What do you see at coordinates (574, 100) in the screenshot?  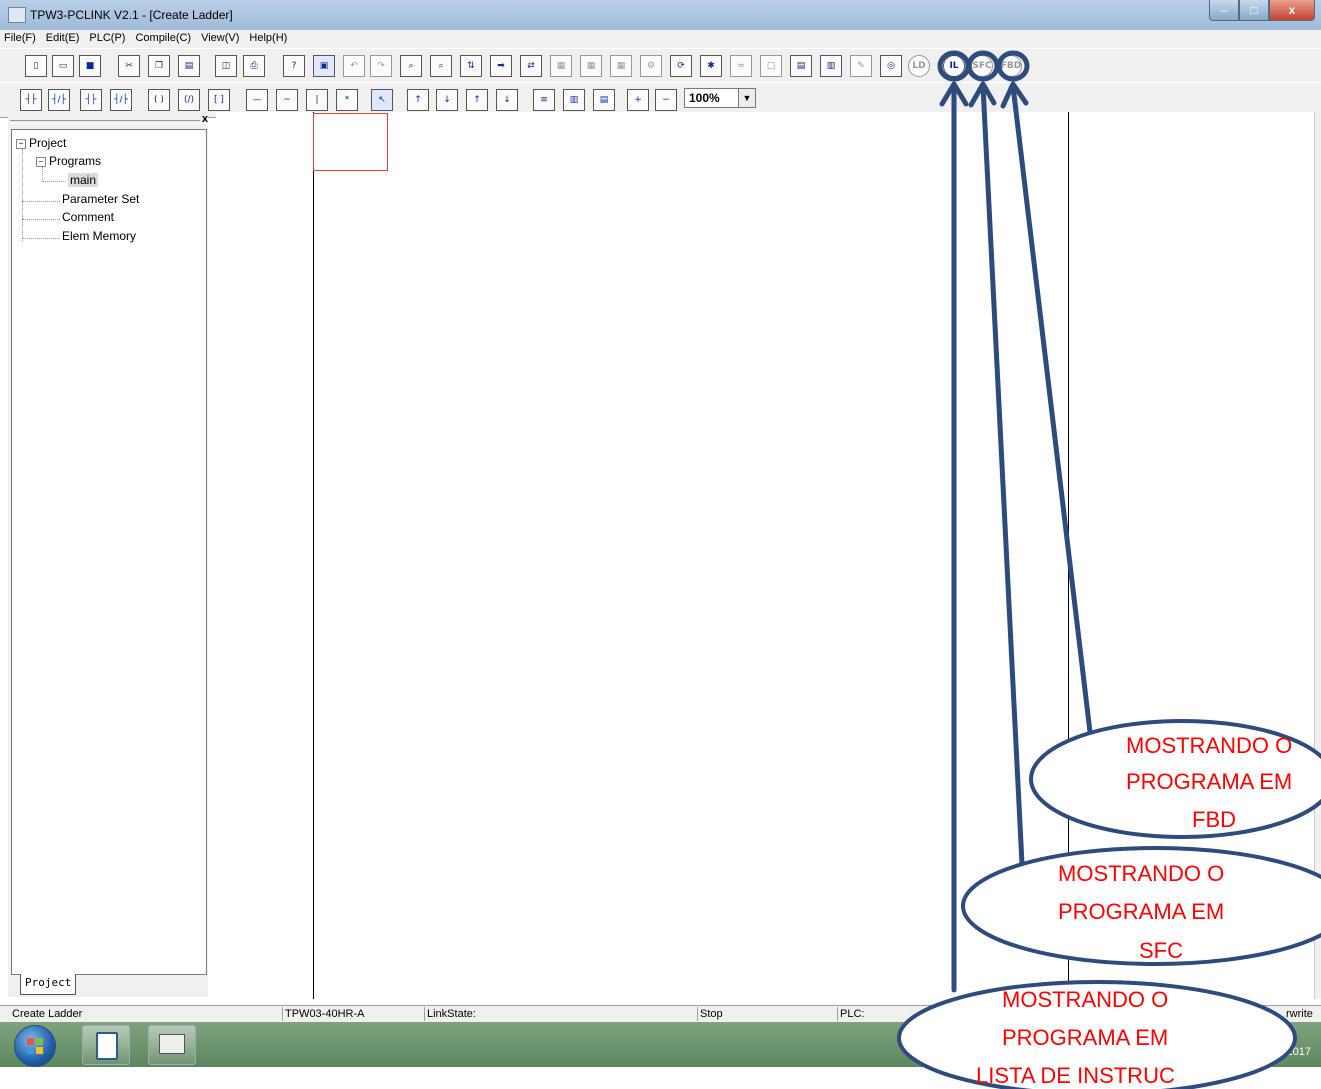 I see `insert-column-icon: ▥` at bounding box center [574, 100].